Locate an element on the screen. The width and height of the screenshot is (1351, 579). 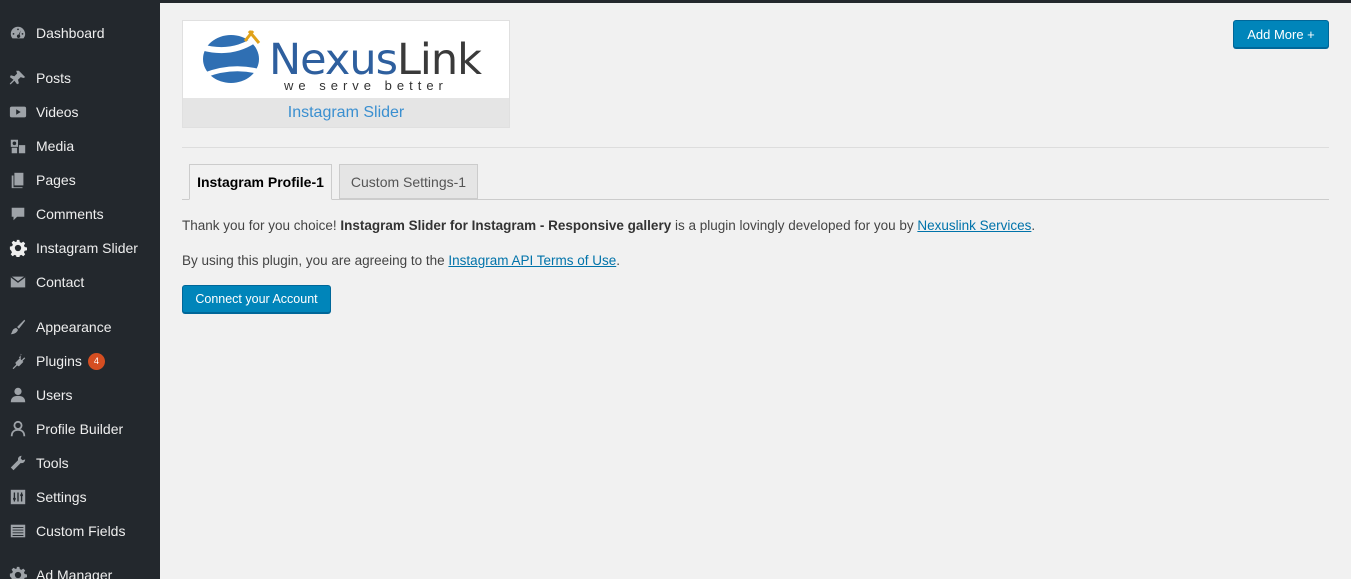
sidebar-item-label: Dashboard is located at coordinates (70, 33).